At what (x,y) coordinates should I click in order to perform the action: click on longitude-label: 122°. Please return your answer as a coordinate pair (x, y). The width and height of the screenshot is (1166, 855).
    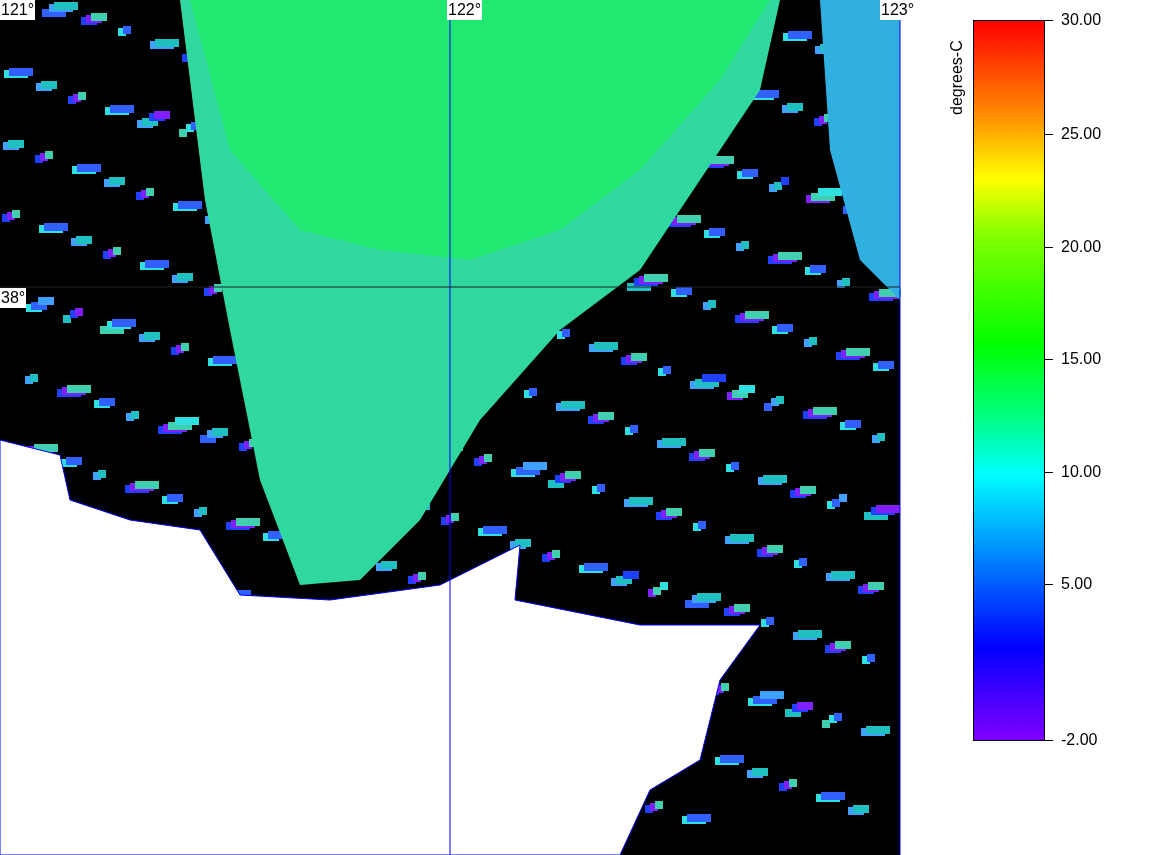
    Looking at the image, I should click on (465, 10).